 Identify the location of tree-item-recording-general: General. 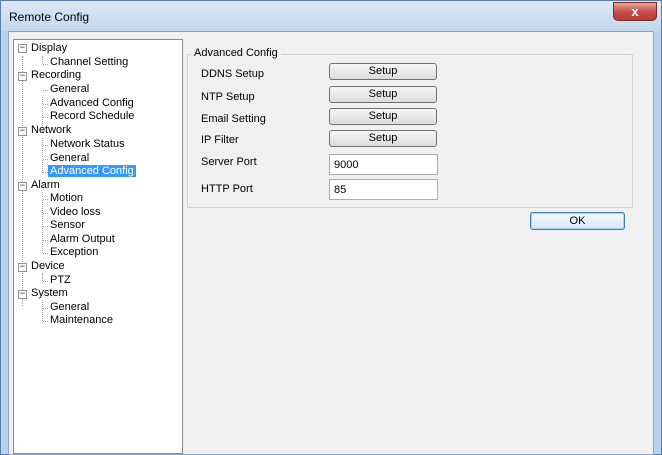
(69, 89).